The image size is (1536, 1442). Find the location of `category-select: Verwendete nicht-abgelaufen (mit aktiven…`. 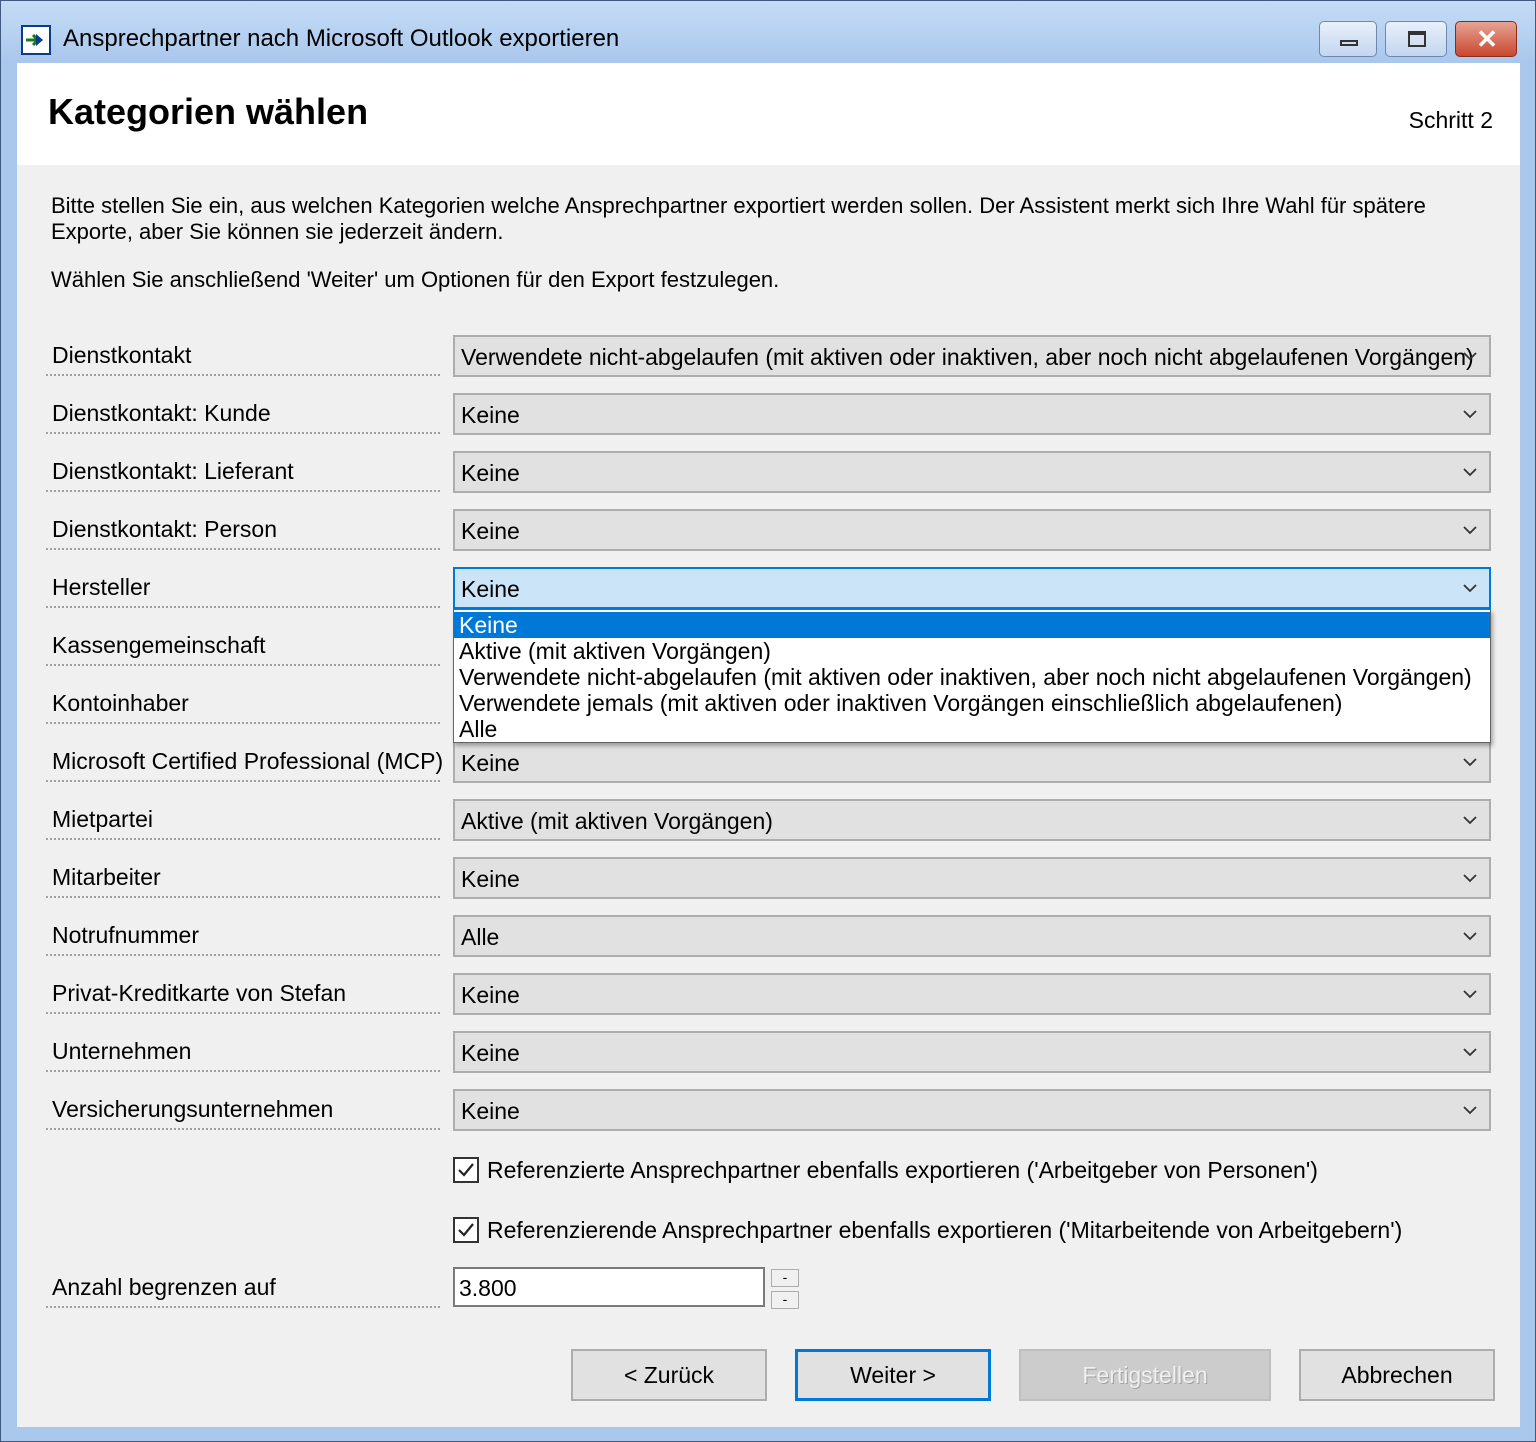

category-select: Verwendete nicht-abgelaufen (mit aktiven… is located at coordinates (972, 356).